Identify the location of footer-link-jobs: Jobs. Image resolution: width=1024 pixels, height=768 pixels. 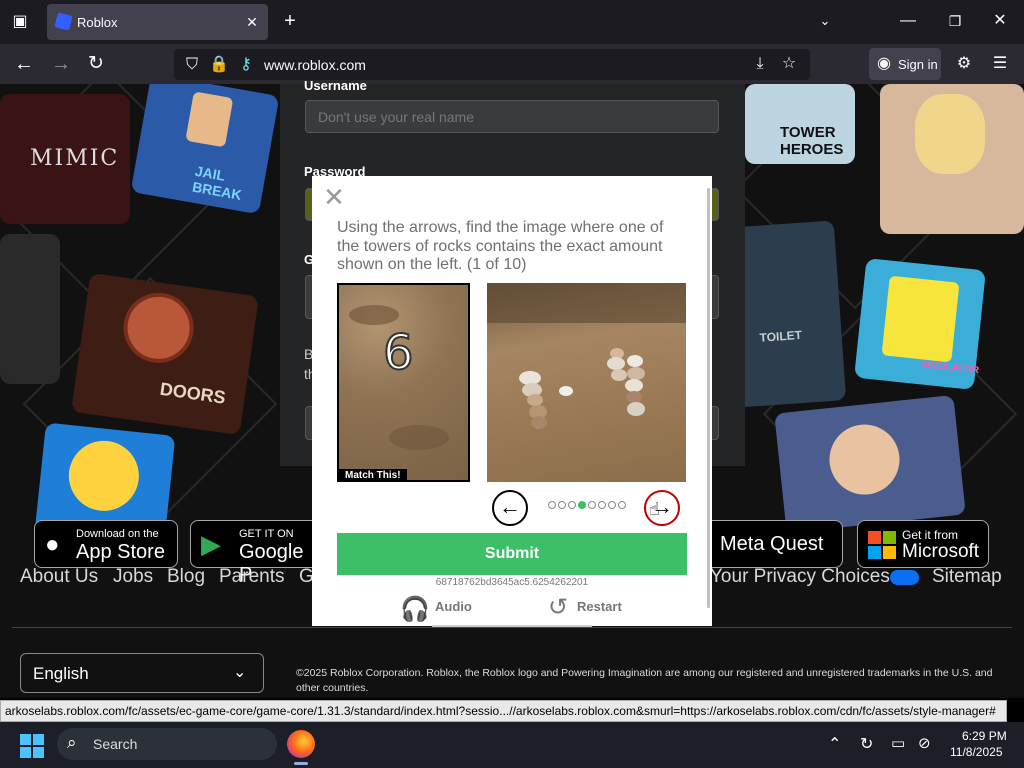
(133, 577).